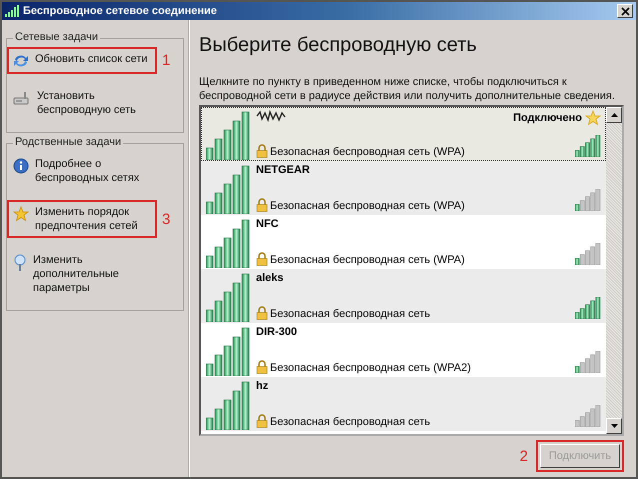  What do you see at coordinates (263, 386) in the screenshot?
I see `network-name: hz` at bounding box center [263, 386].